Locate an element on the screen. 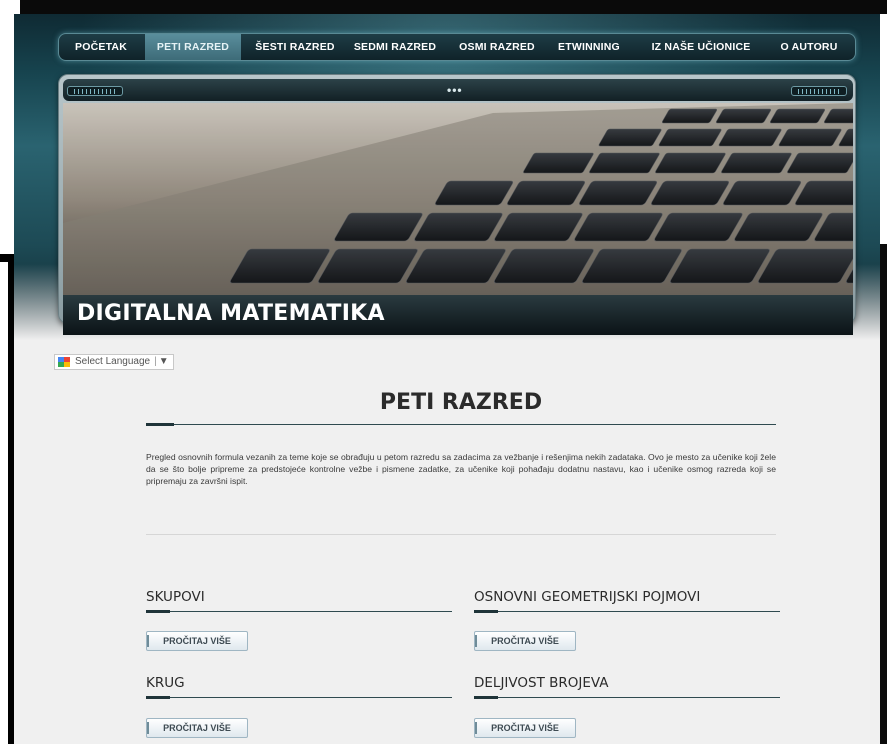 The height and width of the screenshot is (744, 887). frame-right-border is located at coordinates (883, 494).